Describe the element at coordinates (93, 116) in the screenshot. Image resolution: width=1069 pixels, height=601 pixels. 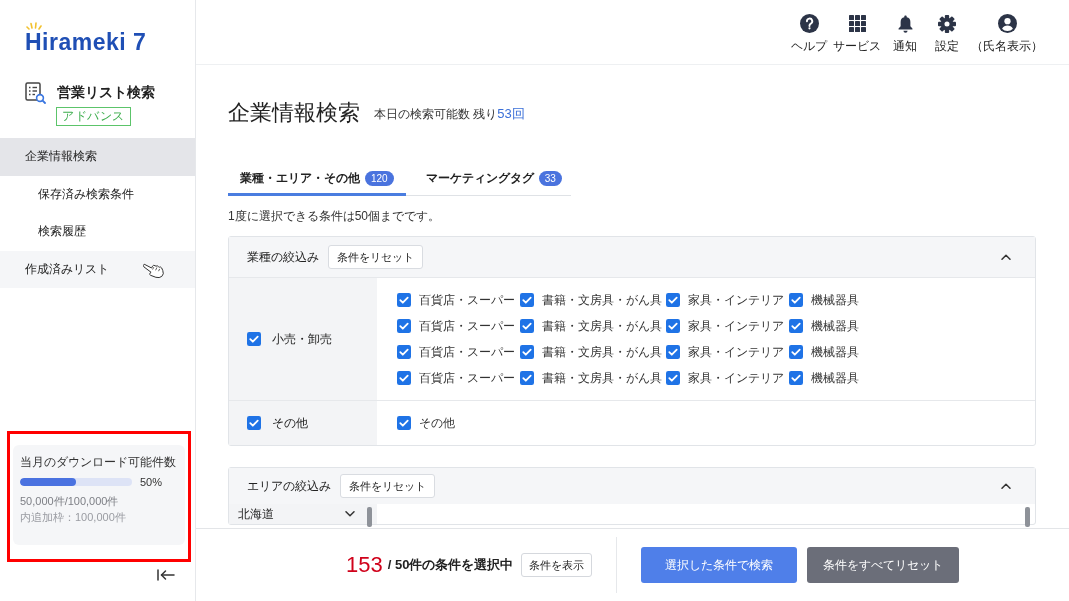
I see `plan-badge: アドバンス` at that location.